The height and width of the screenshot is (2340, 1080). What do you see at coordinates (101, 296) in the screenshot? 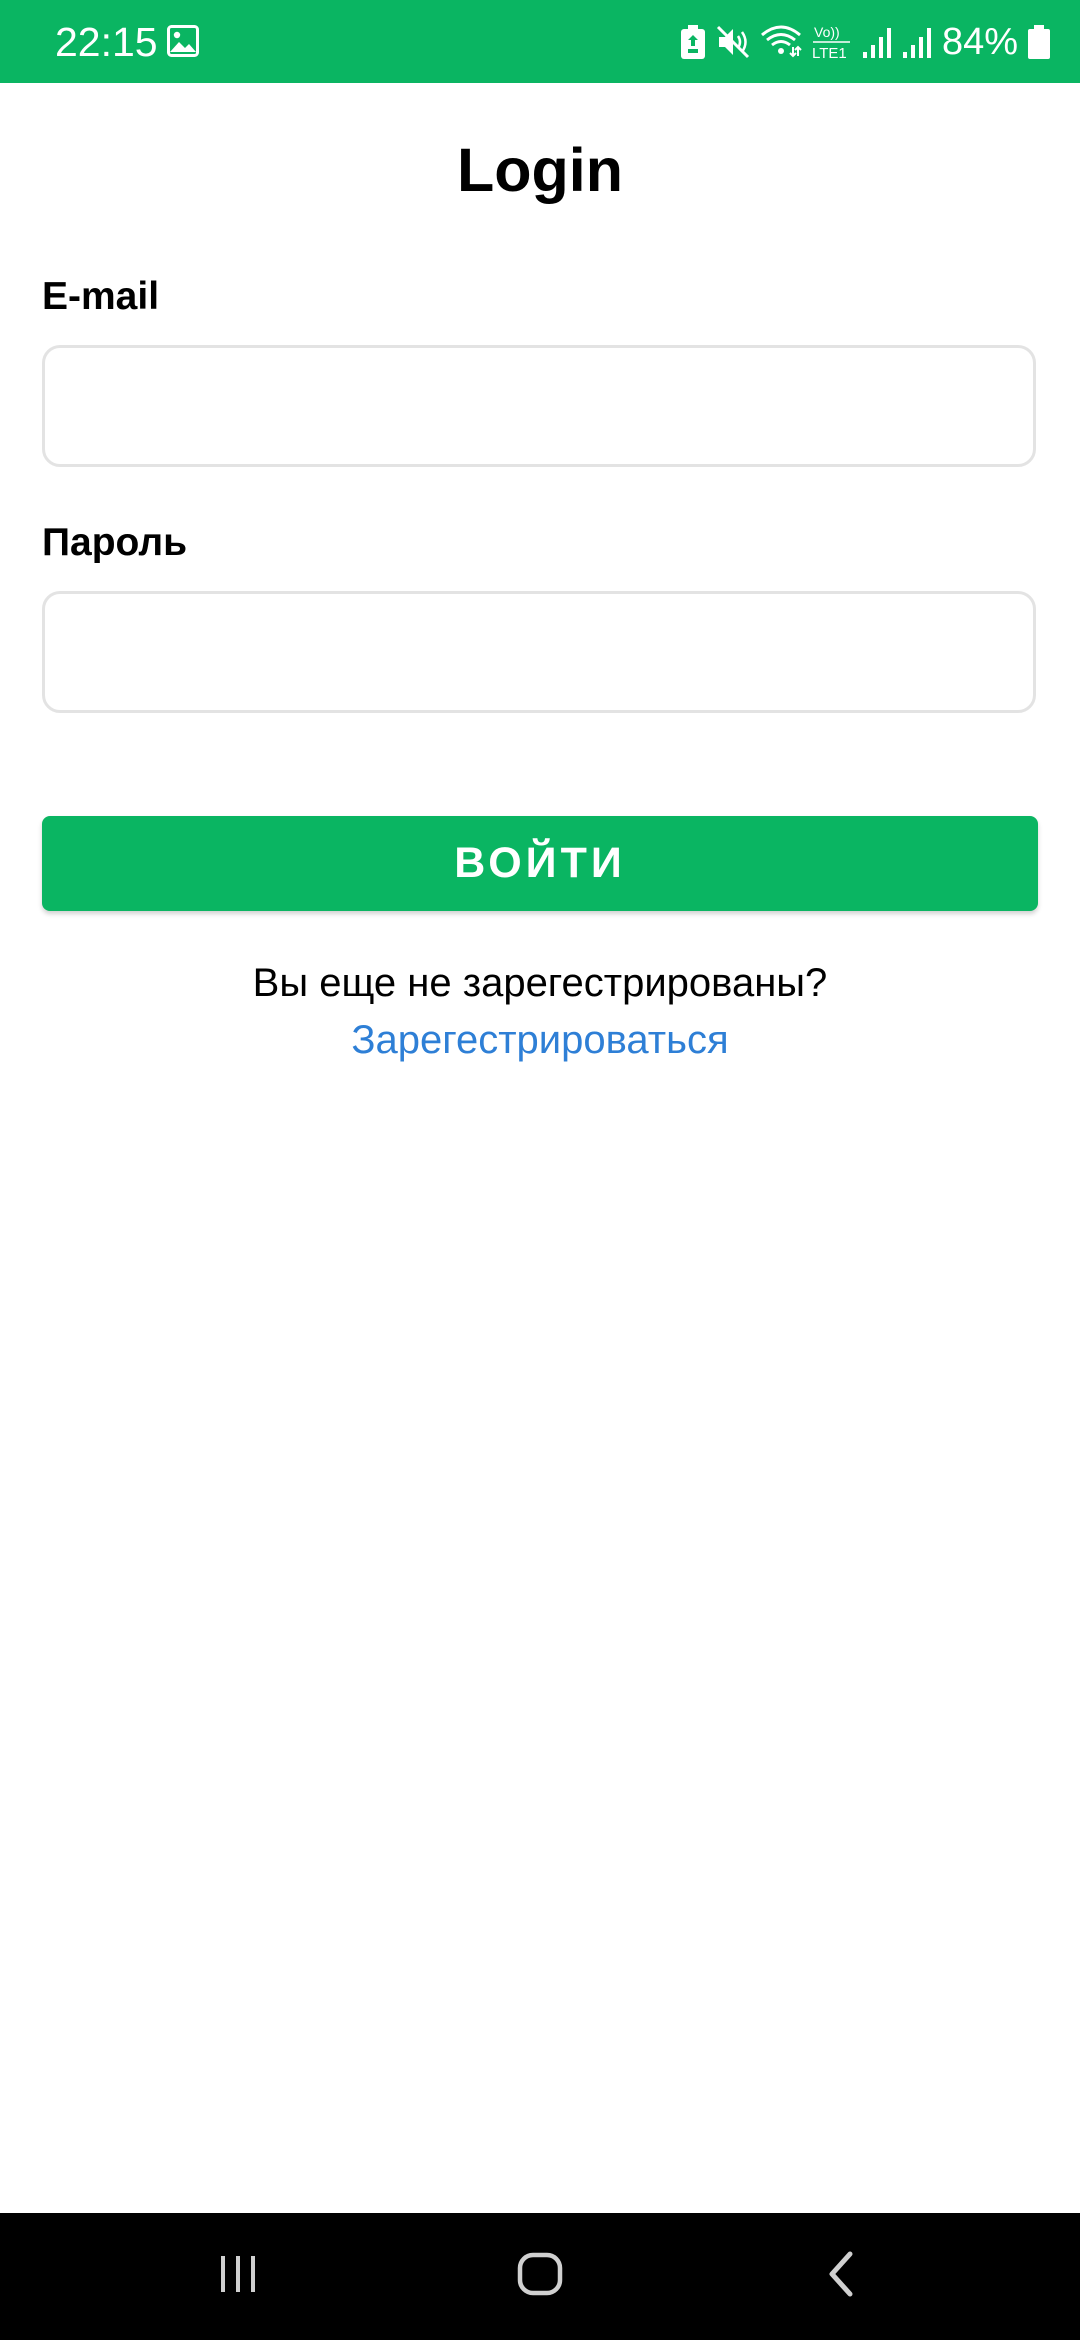
I see `email-label: E-mail` at bounding box center [101, 296].